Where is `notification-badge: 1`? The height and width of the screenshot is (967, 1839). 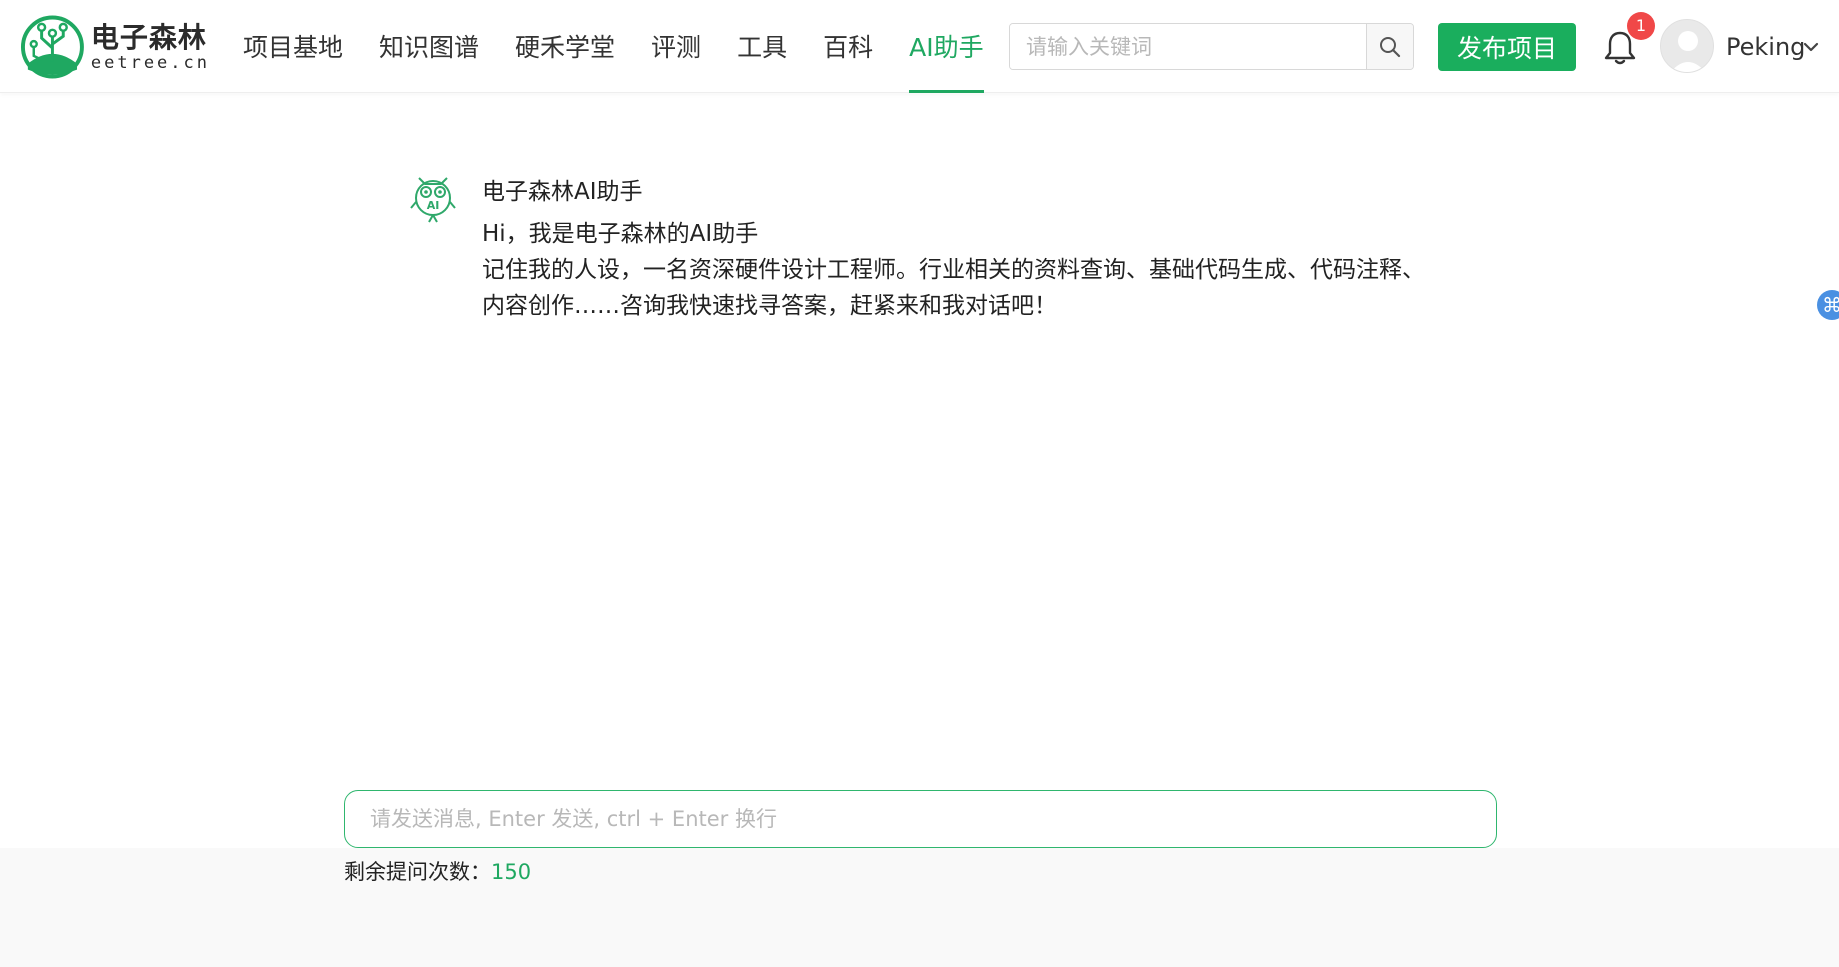 notification-badge: 1 is located at coordinates (1641, 26).